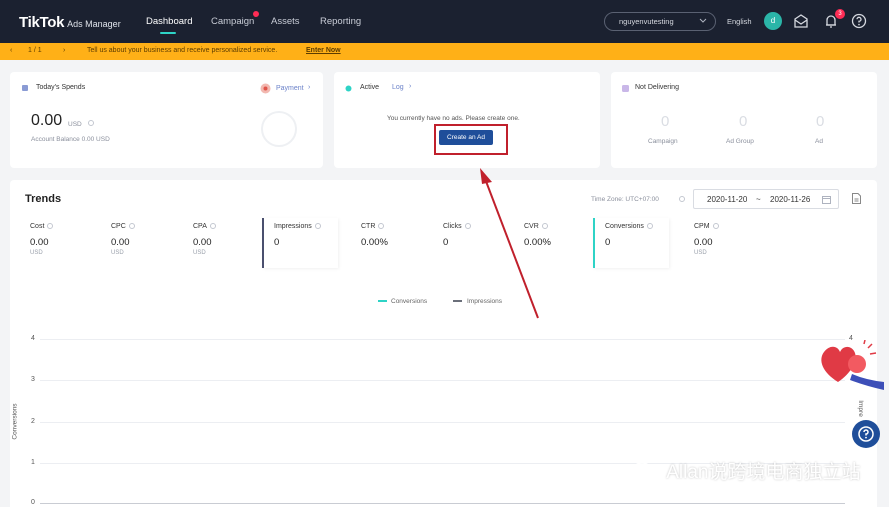 This screenshot has height=507, width=889. What do you see at coordinates (396, 235) in the screenshot?
I see `metric-ctr: CTR 0.00%` at bounding box center [396, 235].